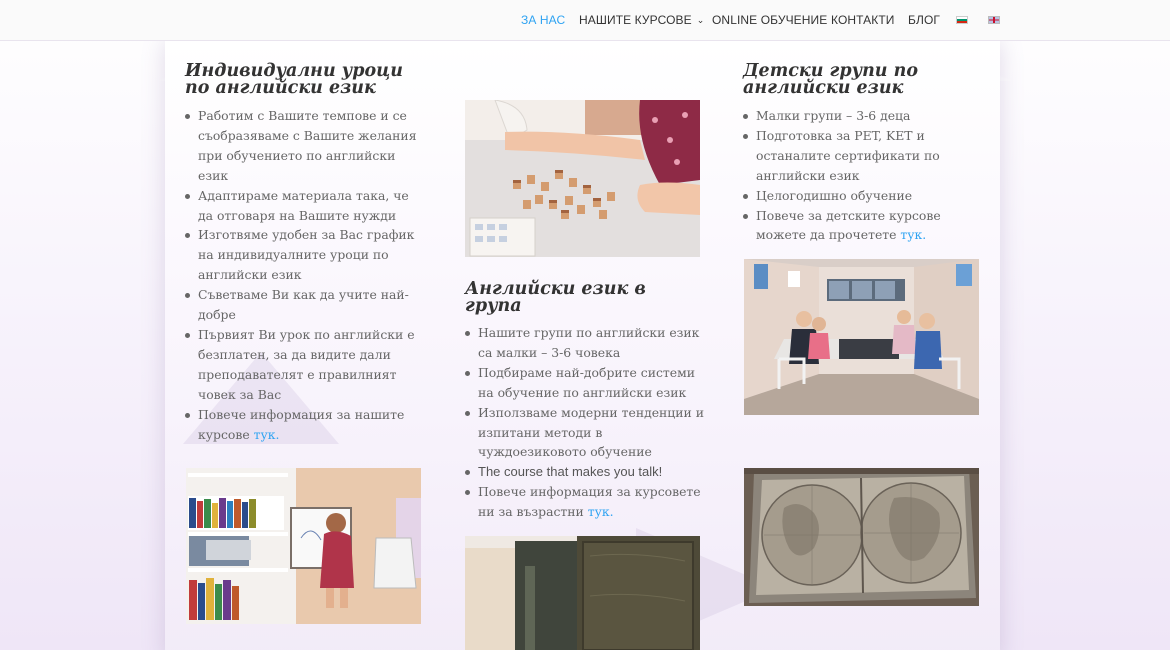  I want to click on heading-line-2: по английски език, so click(280, 88).